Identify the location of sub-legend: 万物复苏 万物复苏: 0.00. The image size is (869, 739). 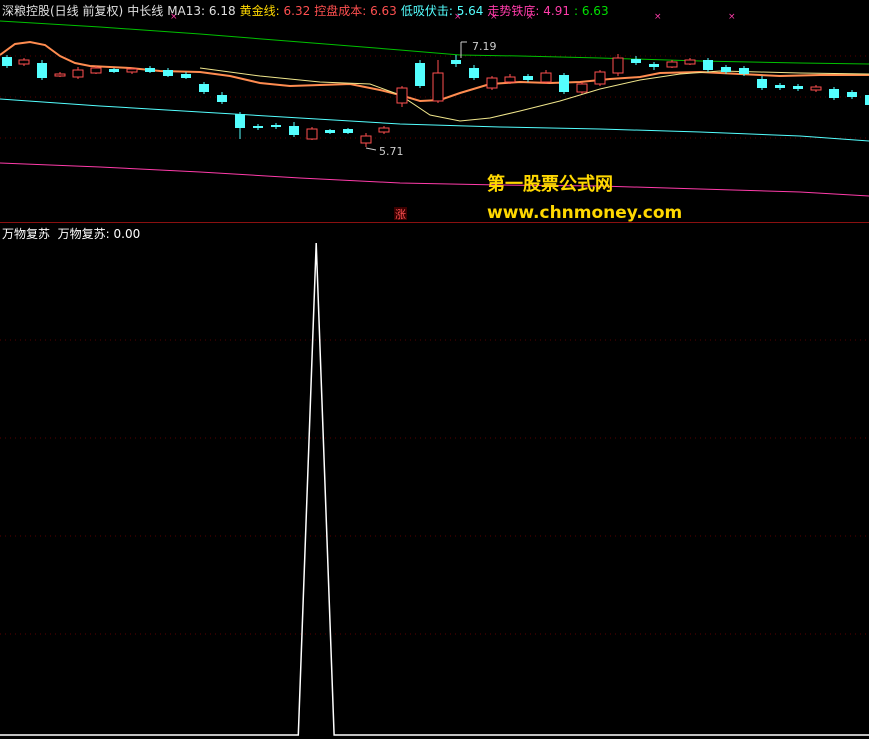
(71, 233).